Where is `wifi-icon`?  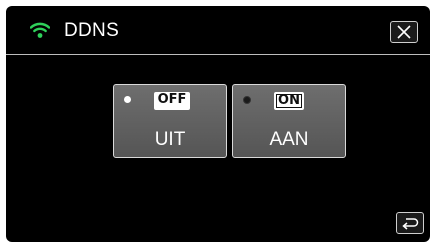
wifi-icon is located at coordinates (40, 30).